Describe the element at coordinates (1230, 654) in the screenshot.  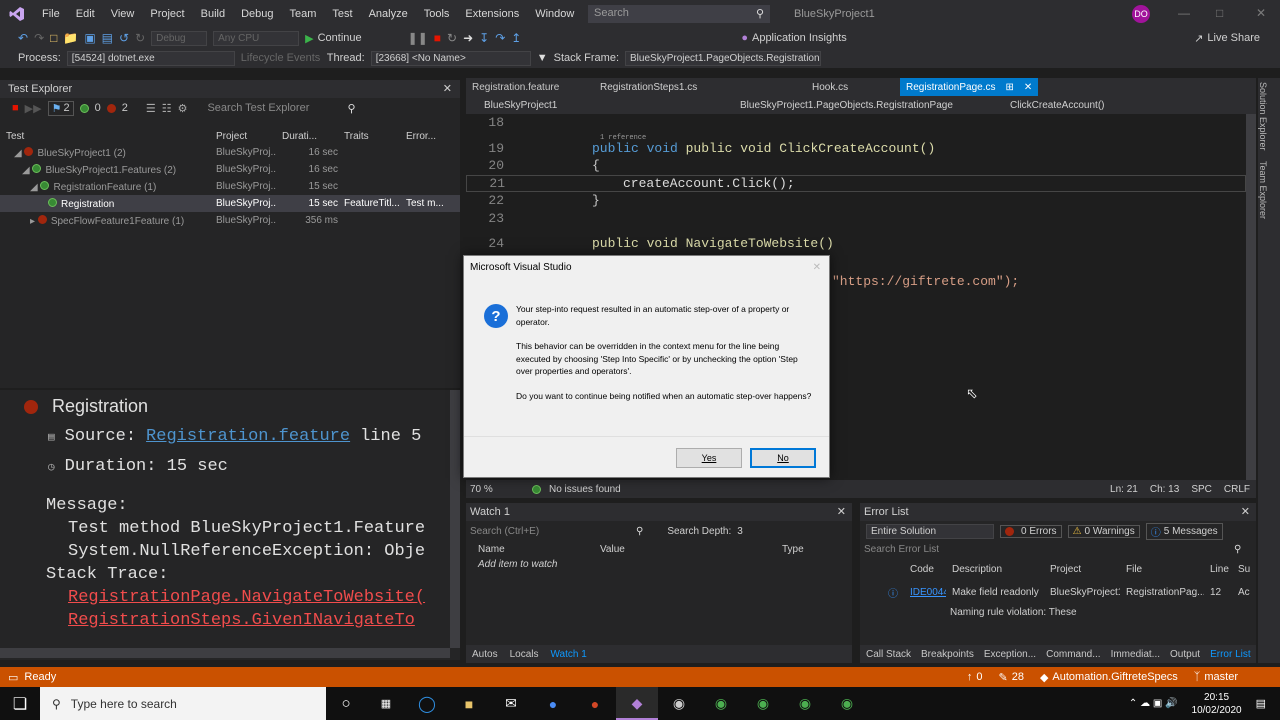
I see `tab-error-list: Error List` at that location.